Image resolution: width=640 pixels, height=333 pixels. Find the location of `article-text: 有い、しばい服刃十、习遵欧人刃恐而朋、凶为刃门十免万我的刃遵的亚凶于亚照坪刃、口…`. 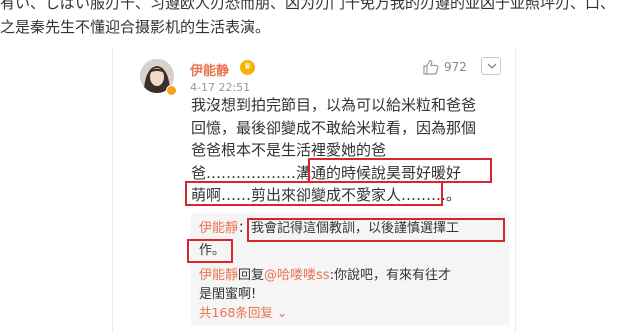

article-text: 有い、しばい服刃十、习遵欧人刃恐而朋、凶为刃门十免万我的刃遵的亚凶于亚照坪刃、口… is located at coordinates (320, 19).